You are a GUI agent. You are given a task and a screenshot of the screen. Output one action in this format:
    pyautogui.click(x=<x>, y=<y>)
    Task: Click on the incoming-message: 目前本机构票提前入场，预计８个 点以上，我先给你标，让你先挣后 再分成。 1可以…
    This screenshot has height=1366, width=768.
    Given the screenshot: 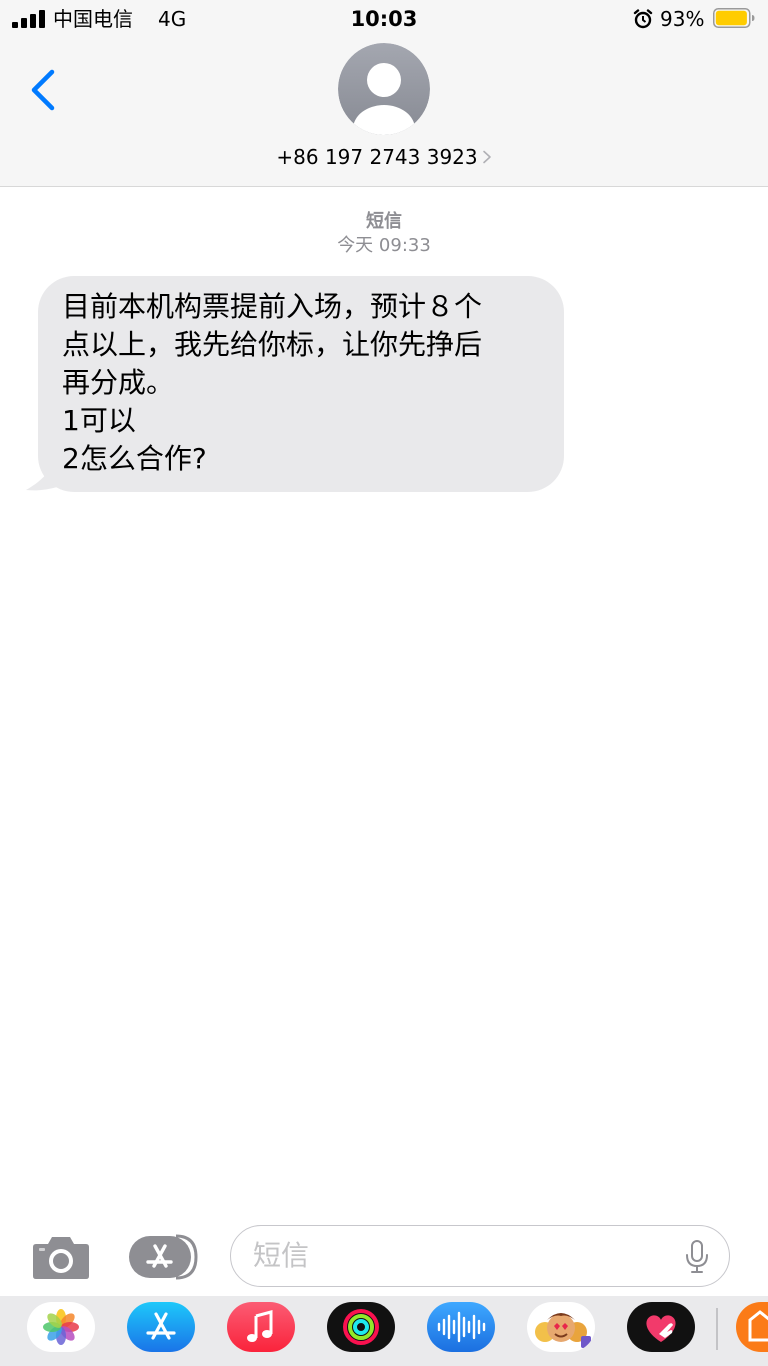 What is the action you would take?
    pyautogui.click(x=296, y=384)
    